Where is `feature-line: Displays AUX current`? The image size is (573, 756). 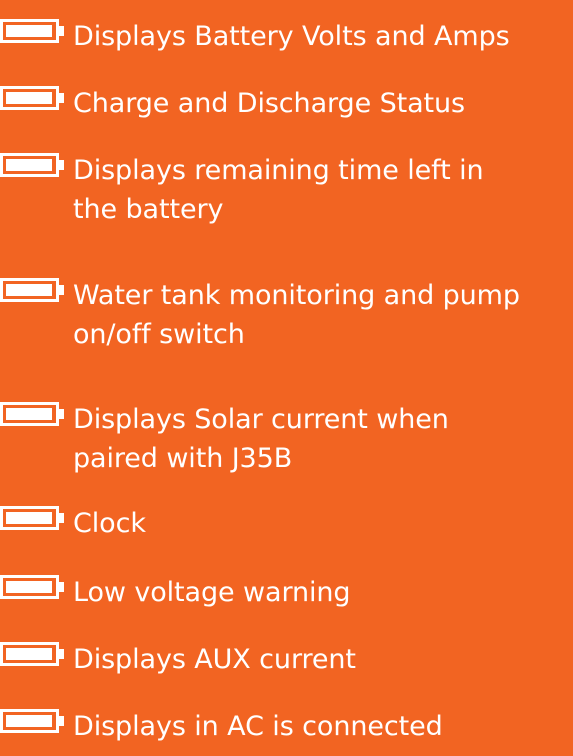 feature-line: Displays AUX current is located at coordinates (214, 659).